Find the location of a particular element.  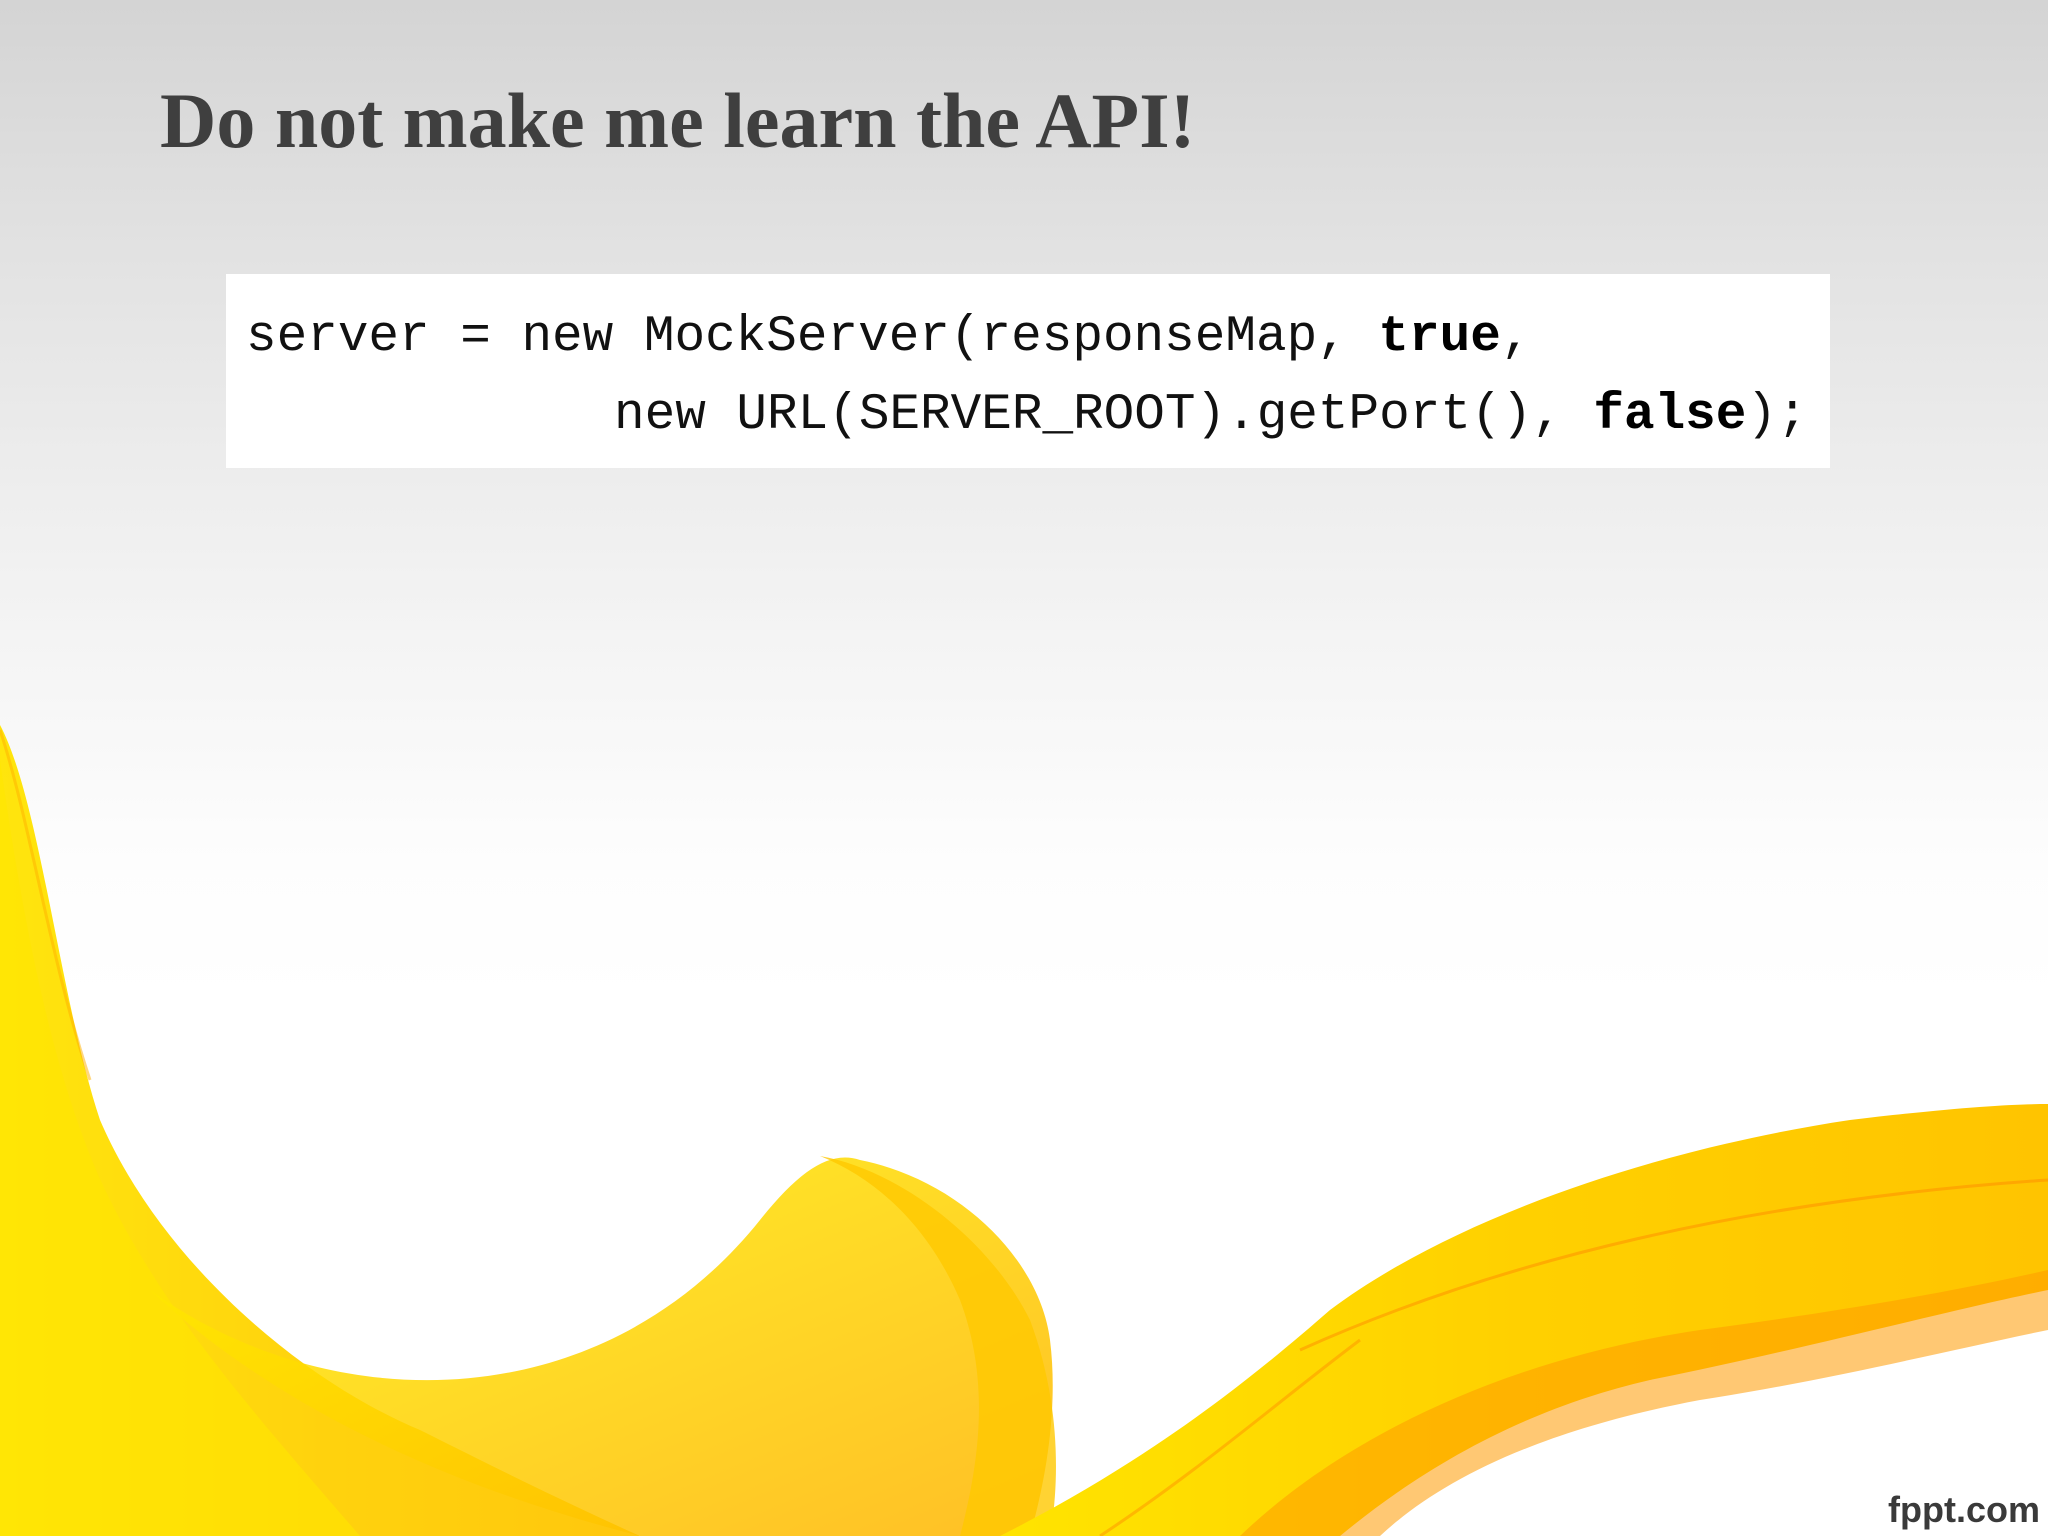

brand-watermark: fppt.com is located at coordinates (1964, 1509).